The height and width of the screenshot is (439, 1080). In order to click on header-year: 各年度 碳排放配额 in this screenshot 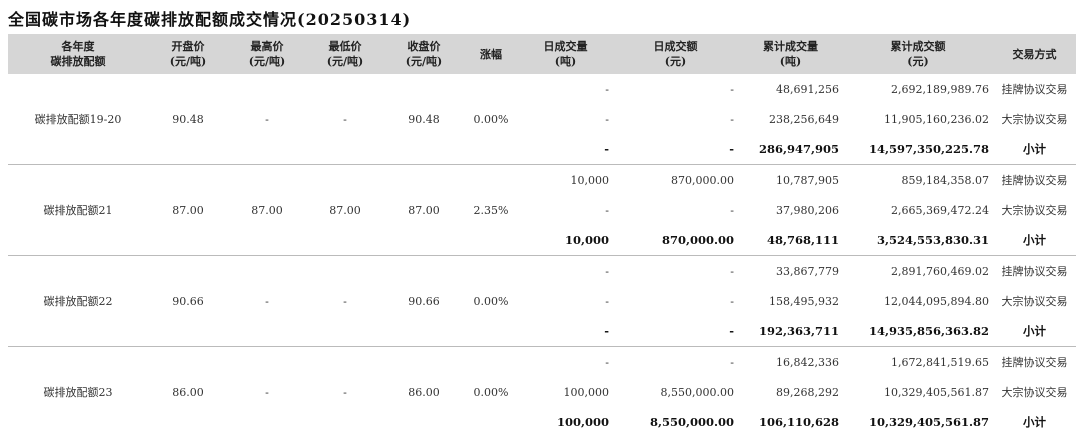, I will do `click(78, 54)`.